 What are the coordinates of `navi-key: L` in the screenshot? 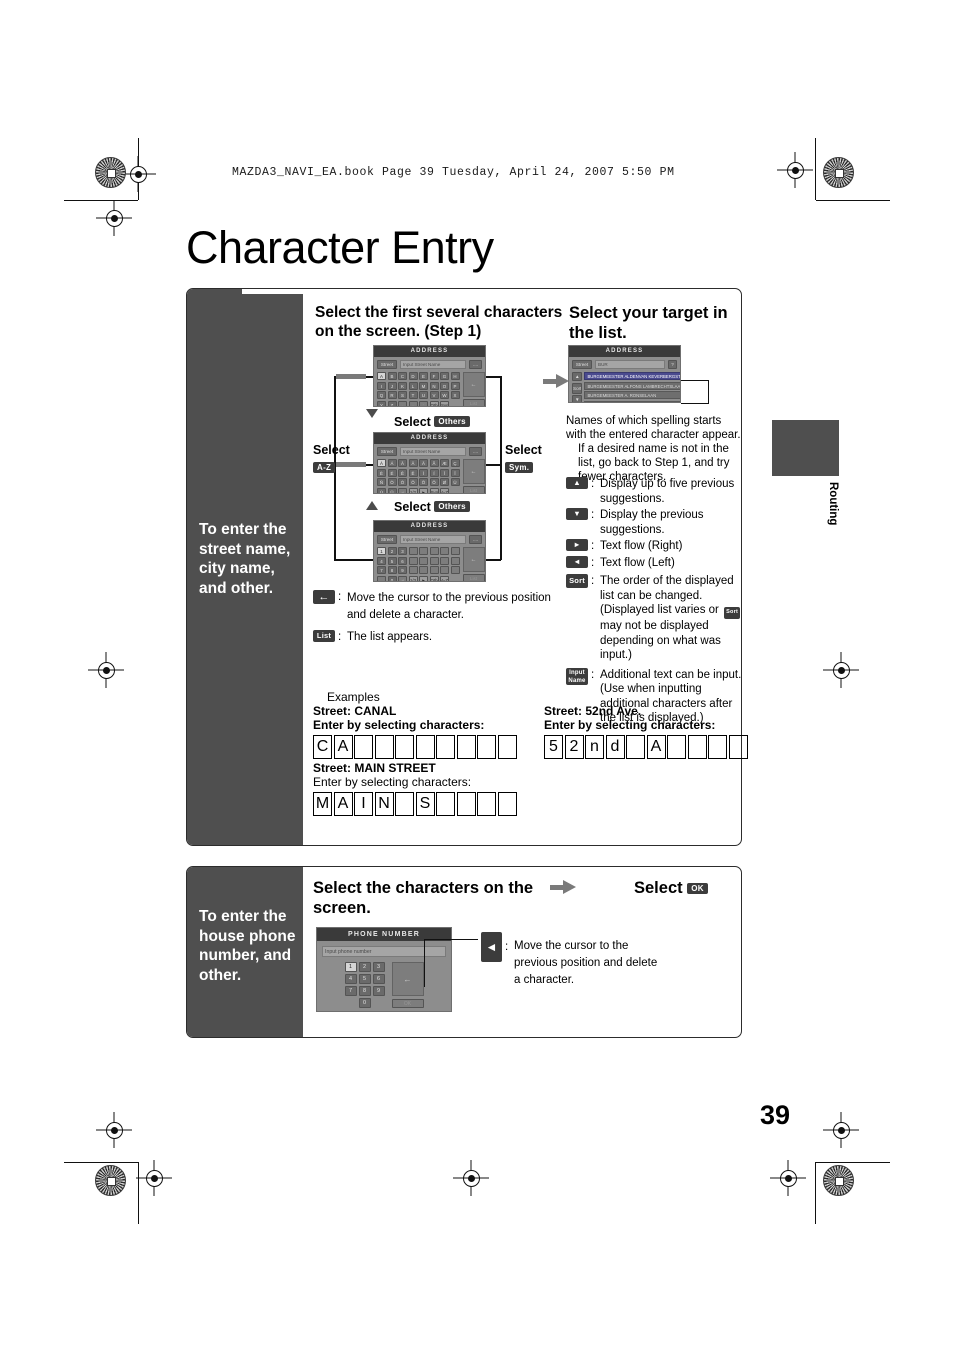 It's located at (413, 385).